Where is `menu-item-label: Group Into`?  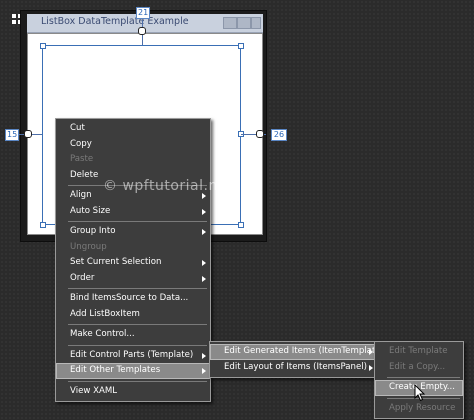 menu-item-label: Group Into is located at coordinates (93, 231).